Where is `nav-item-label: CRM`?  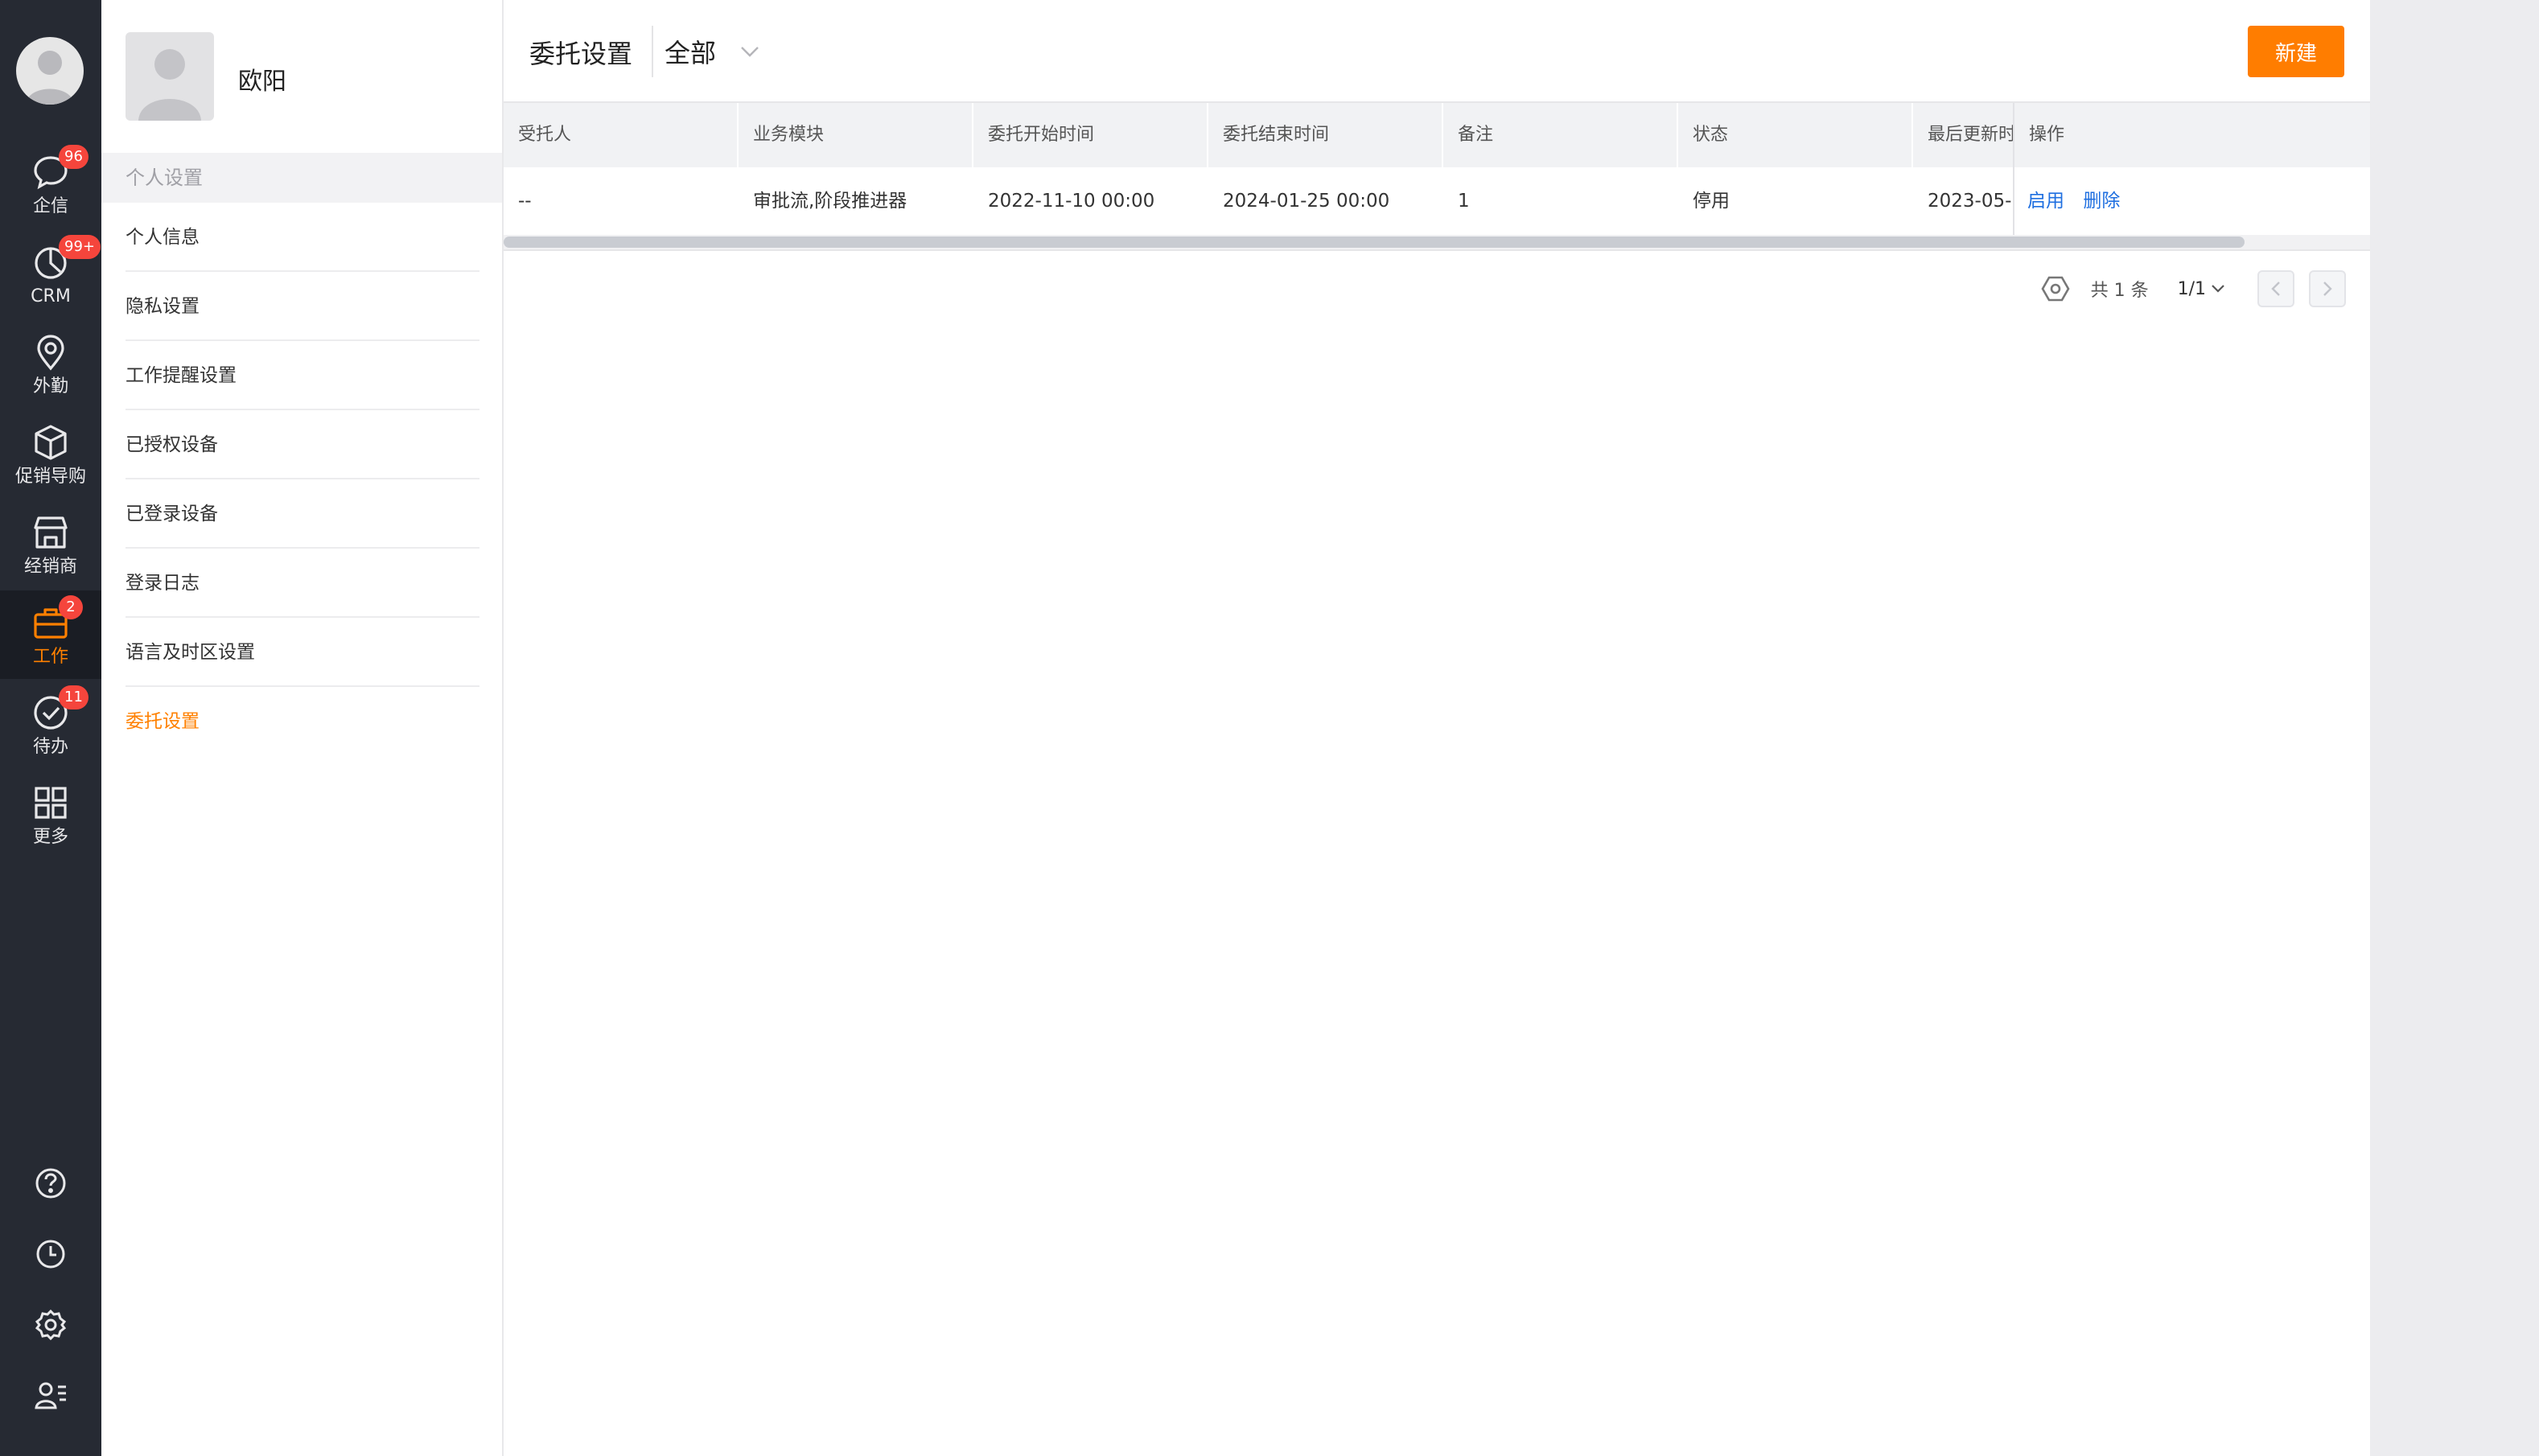
nav-item-label: CRM is located at coordinates (51, 296).